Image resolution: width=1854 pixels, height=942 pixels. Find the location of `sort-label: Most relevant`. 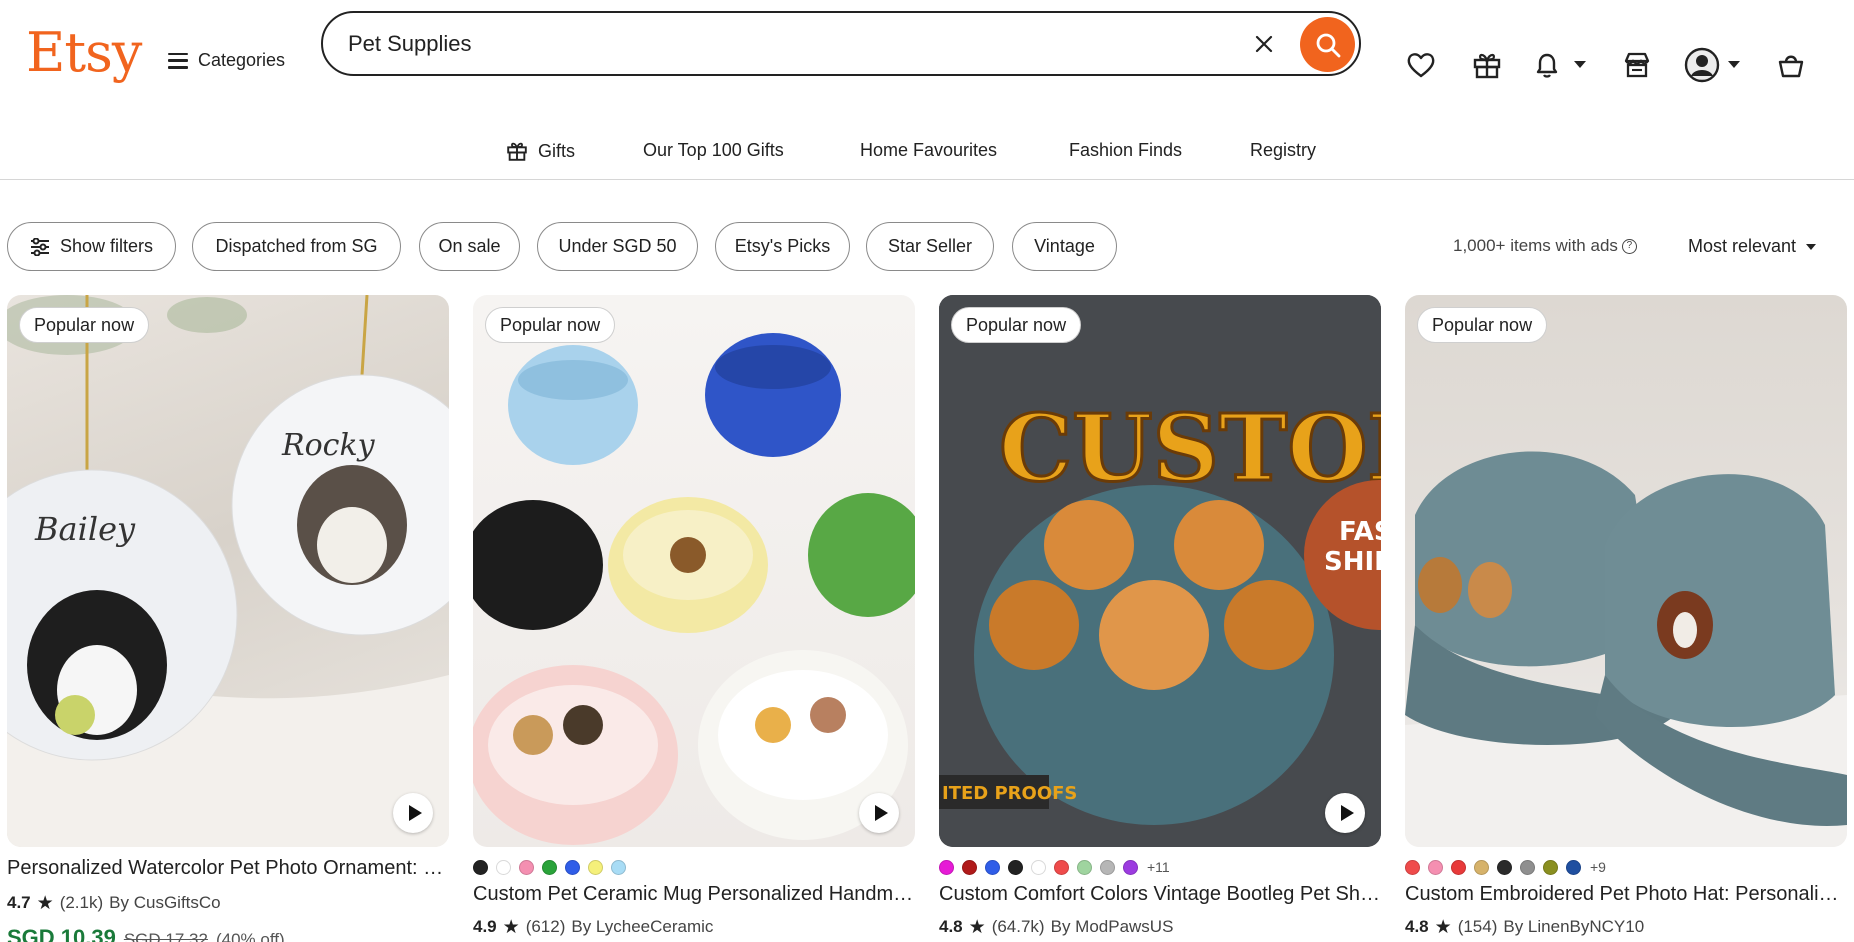

sort-label: Most relevant is located at coordinates (1742, 246).